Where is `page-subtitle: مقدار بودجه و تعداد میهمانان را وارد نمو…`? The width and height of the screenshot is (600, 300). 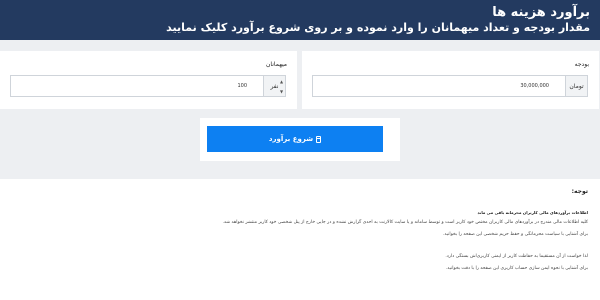 page-subtitle: مقدار بودجه و تعداد میهمانان را وارد نمو… is located at coordinates (378, 27).